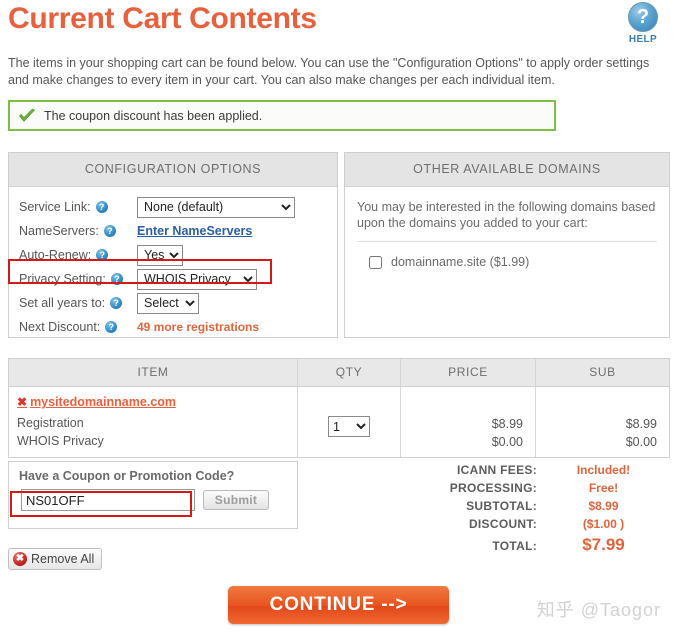 The image size is (675, 644). I want to click on cart-line-privacy-label: WHOIS Privacy, so click(60, 441).